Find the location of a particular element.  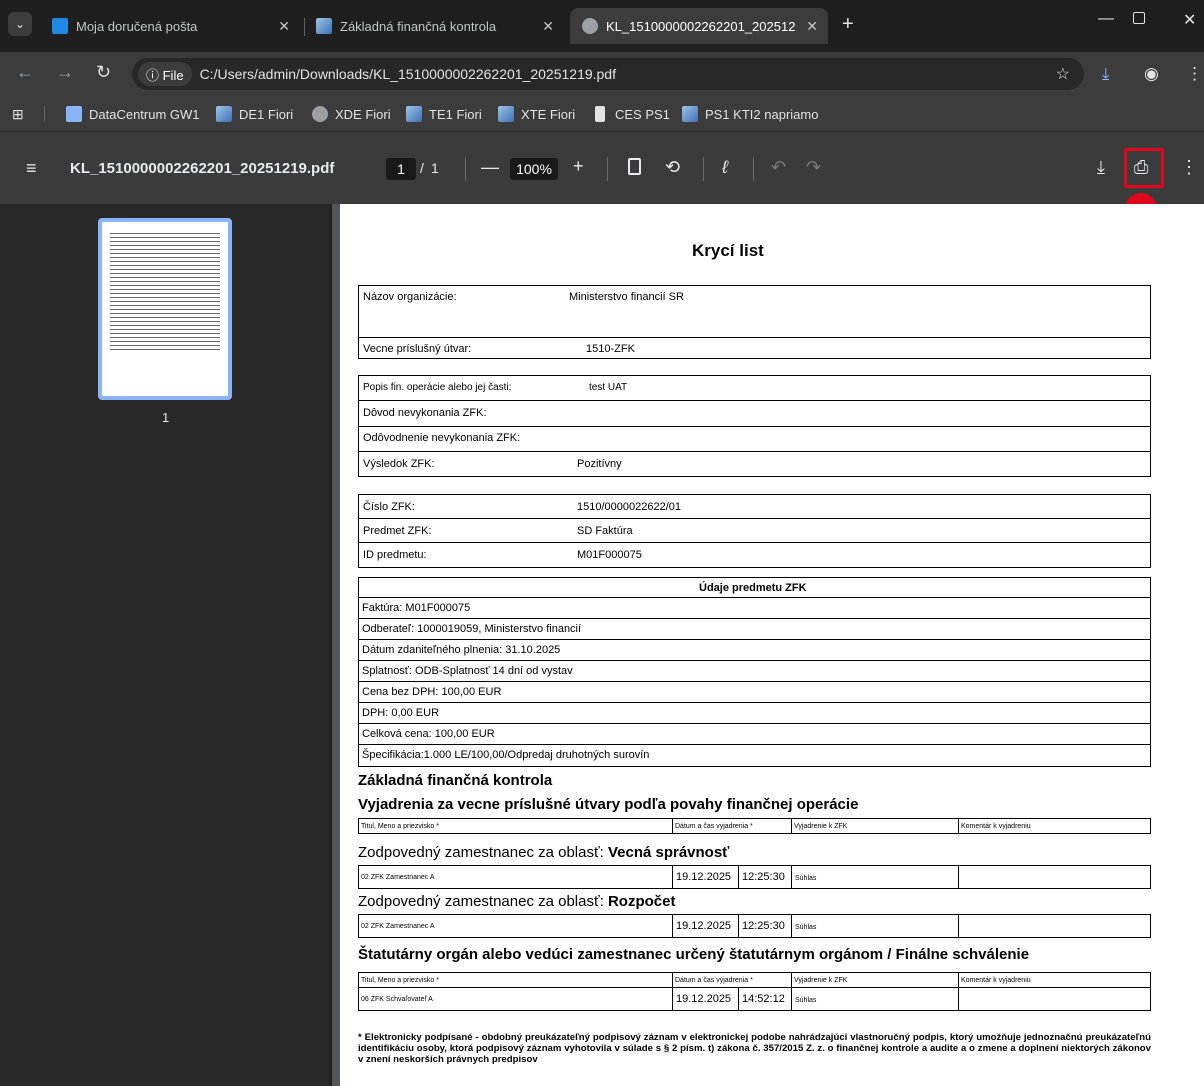

num-value: 1510/0000022622/01 is located at coordinates (629, 507).